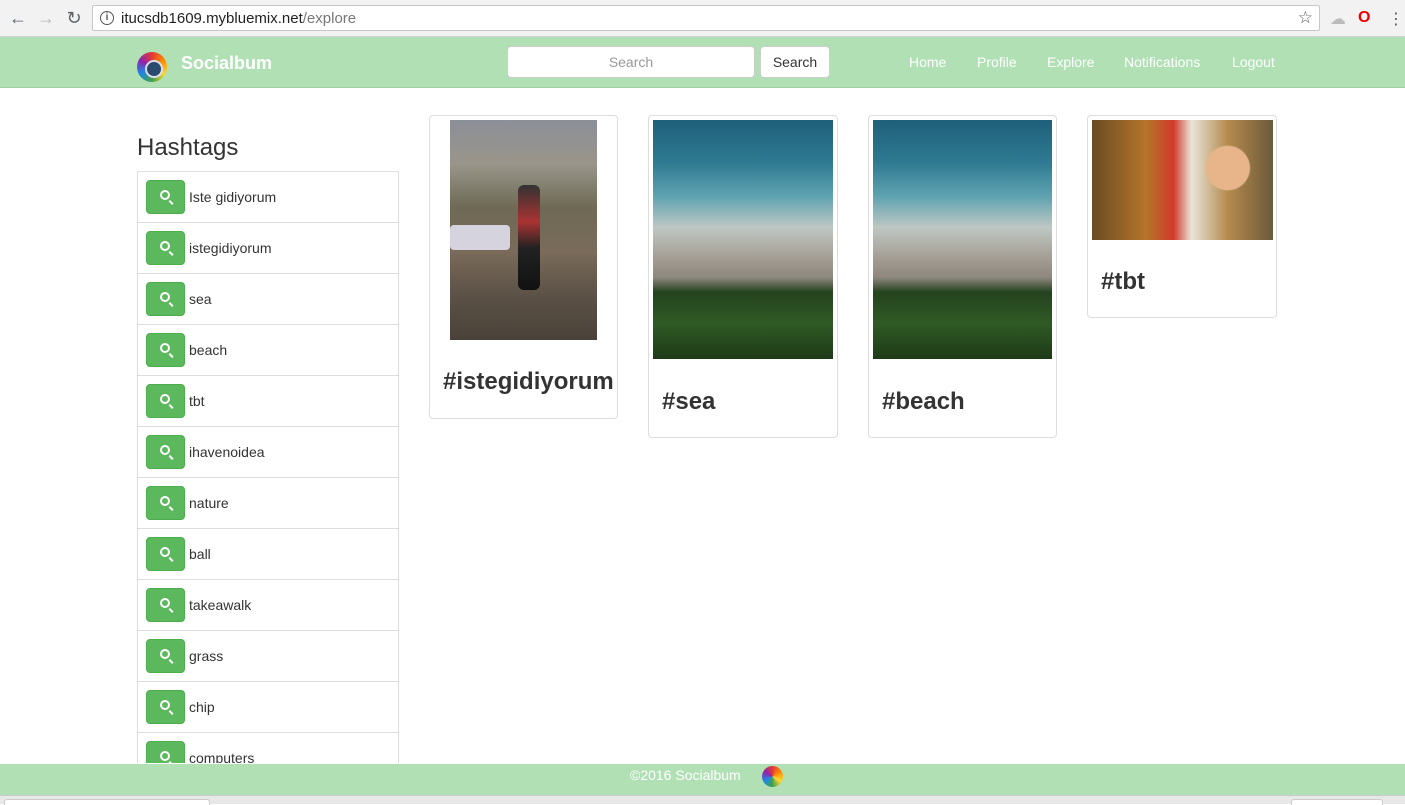 The width and height of the screenshot is (1405, 805). What do you see at coordinates (268, 299) in the screenshot?
I see `list-item: sea` at bounding box center [268, 299].